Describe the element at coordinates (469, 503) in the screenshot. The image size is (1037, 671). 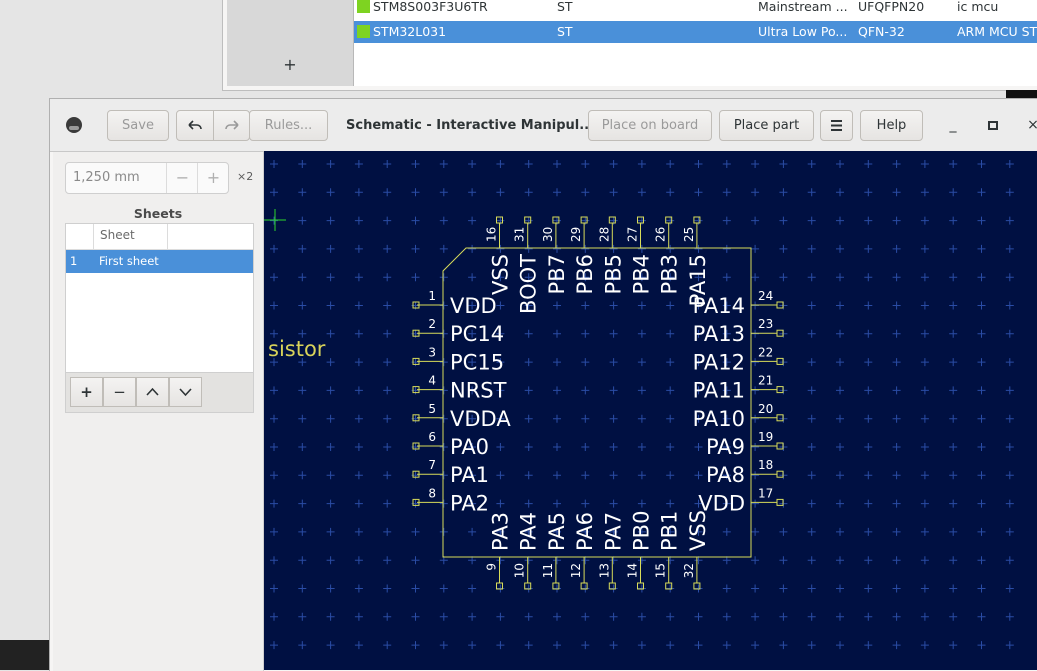
I see `pin-name: PA2` at that location.